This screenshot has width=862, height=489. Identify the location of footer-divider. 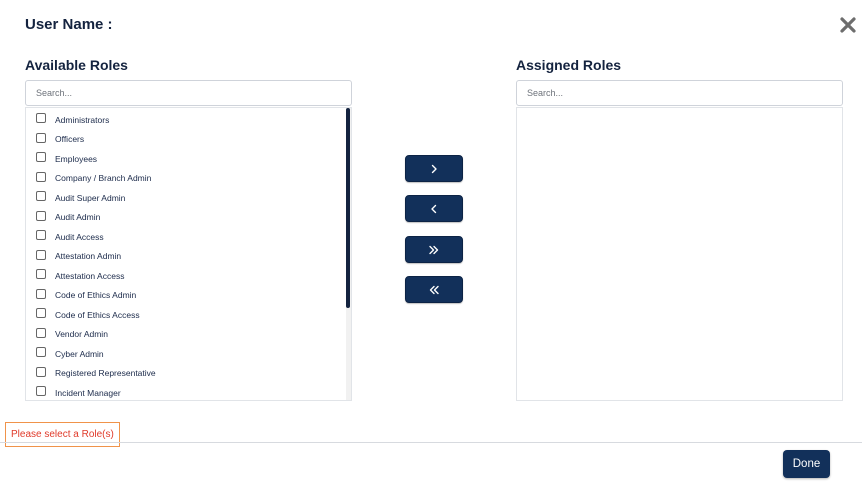
(431, 442).